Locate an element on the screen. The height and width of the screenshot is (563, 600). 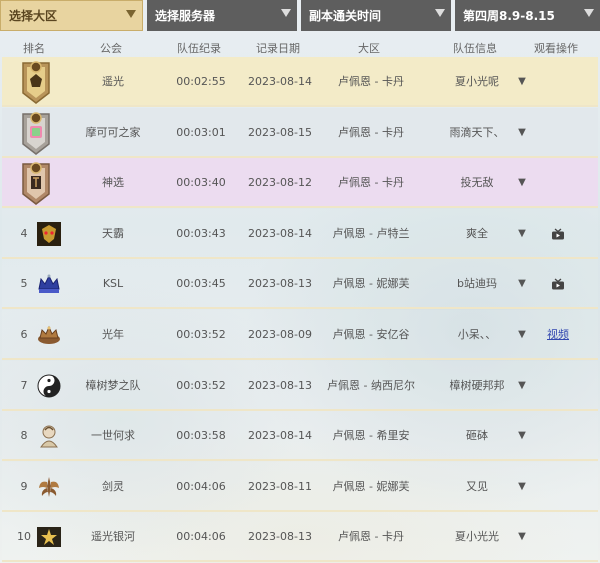
team-leader: 投无敌 is located at coordinates (477, 183).